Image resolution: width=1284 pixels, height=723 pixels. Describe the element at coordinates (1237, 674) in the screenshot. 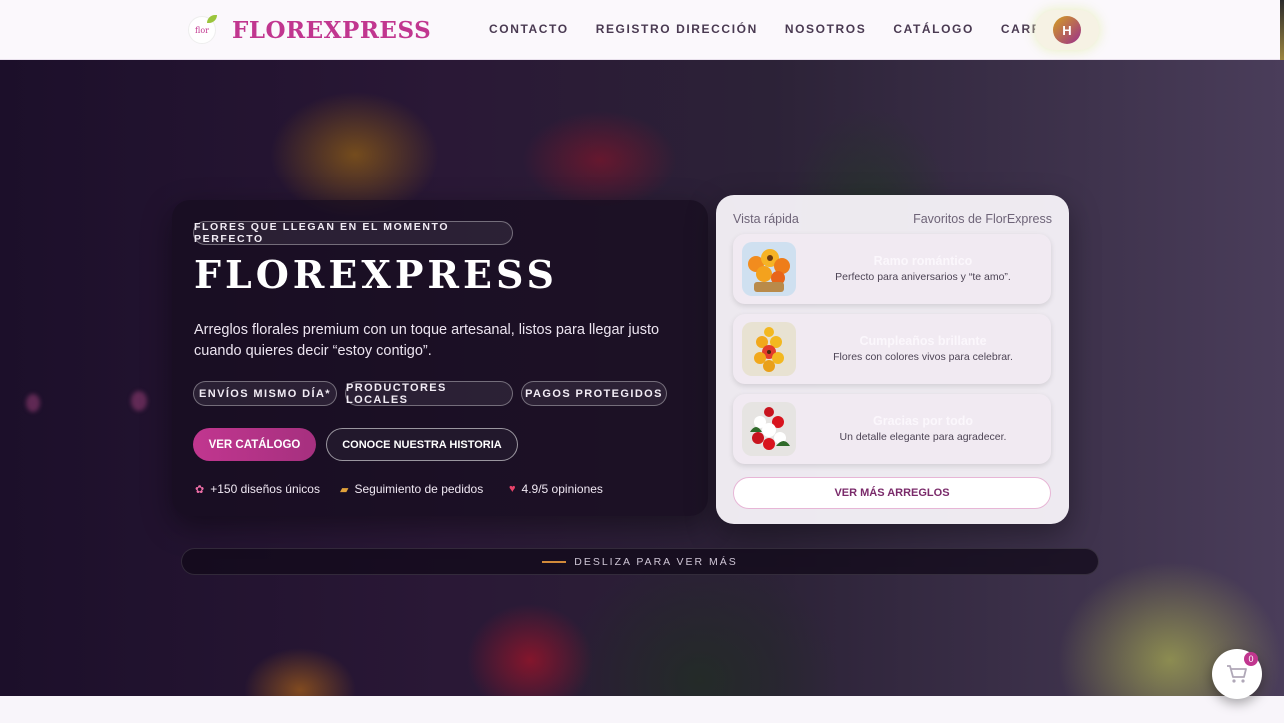

I see `cart-icon` at that location.